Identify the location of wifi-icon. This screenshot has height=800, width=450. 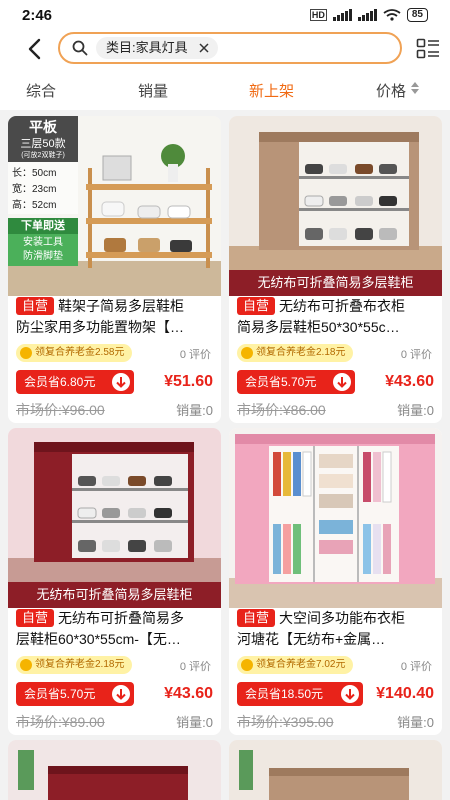
(392, 15).